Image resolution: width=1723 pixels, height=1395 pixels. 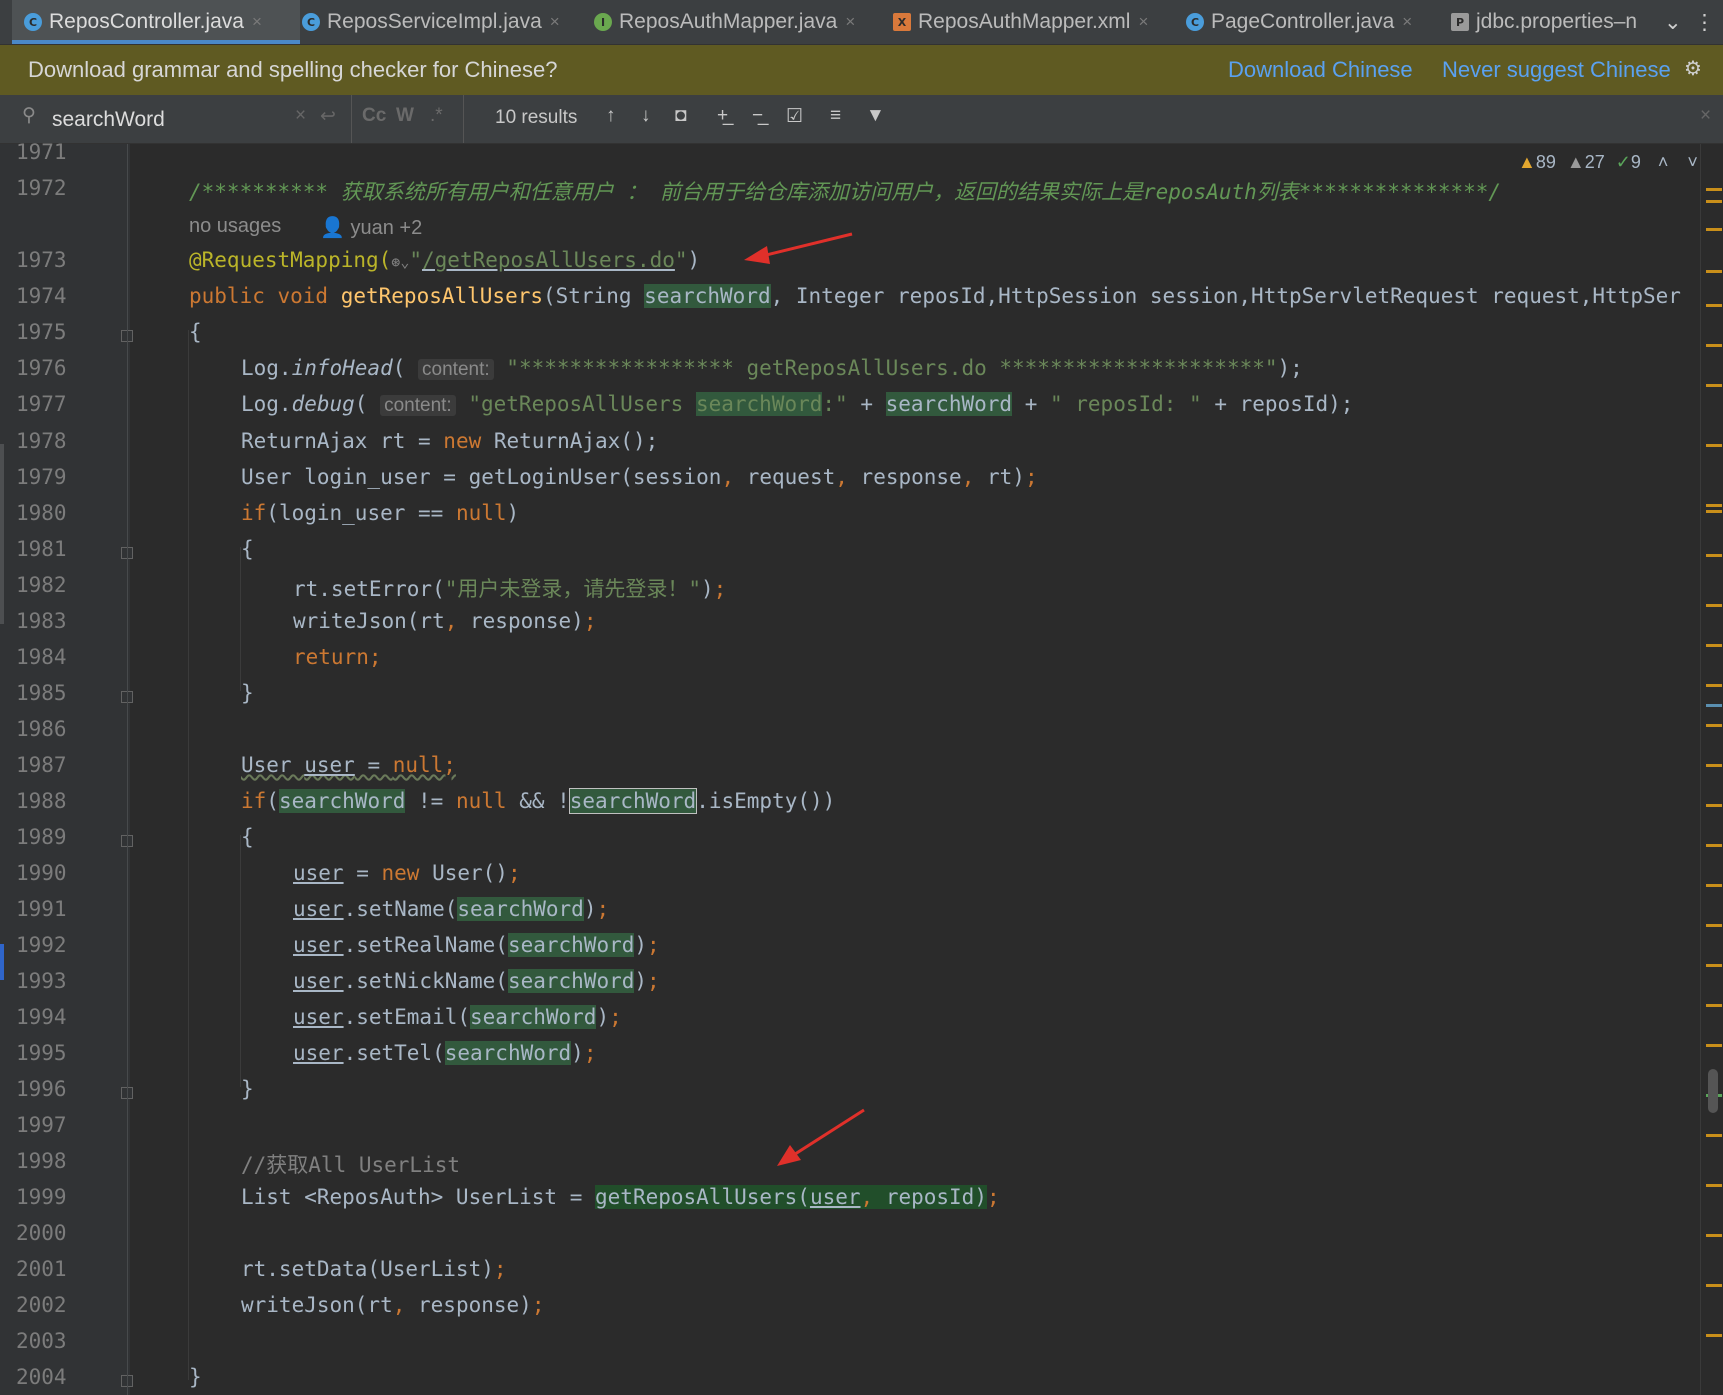 What do you see at coordinates (798, 248) in the screenshot?
I see `red-arrow-mapping` at bounding box center [798, 248].